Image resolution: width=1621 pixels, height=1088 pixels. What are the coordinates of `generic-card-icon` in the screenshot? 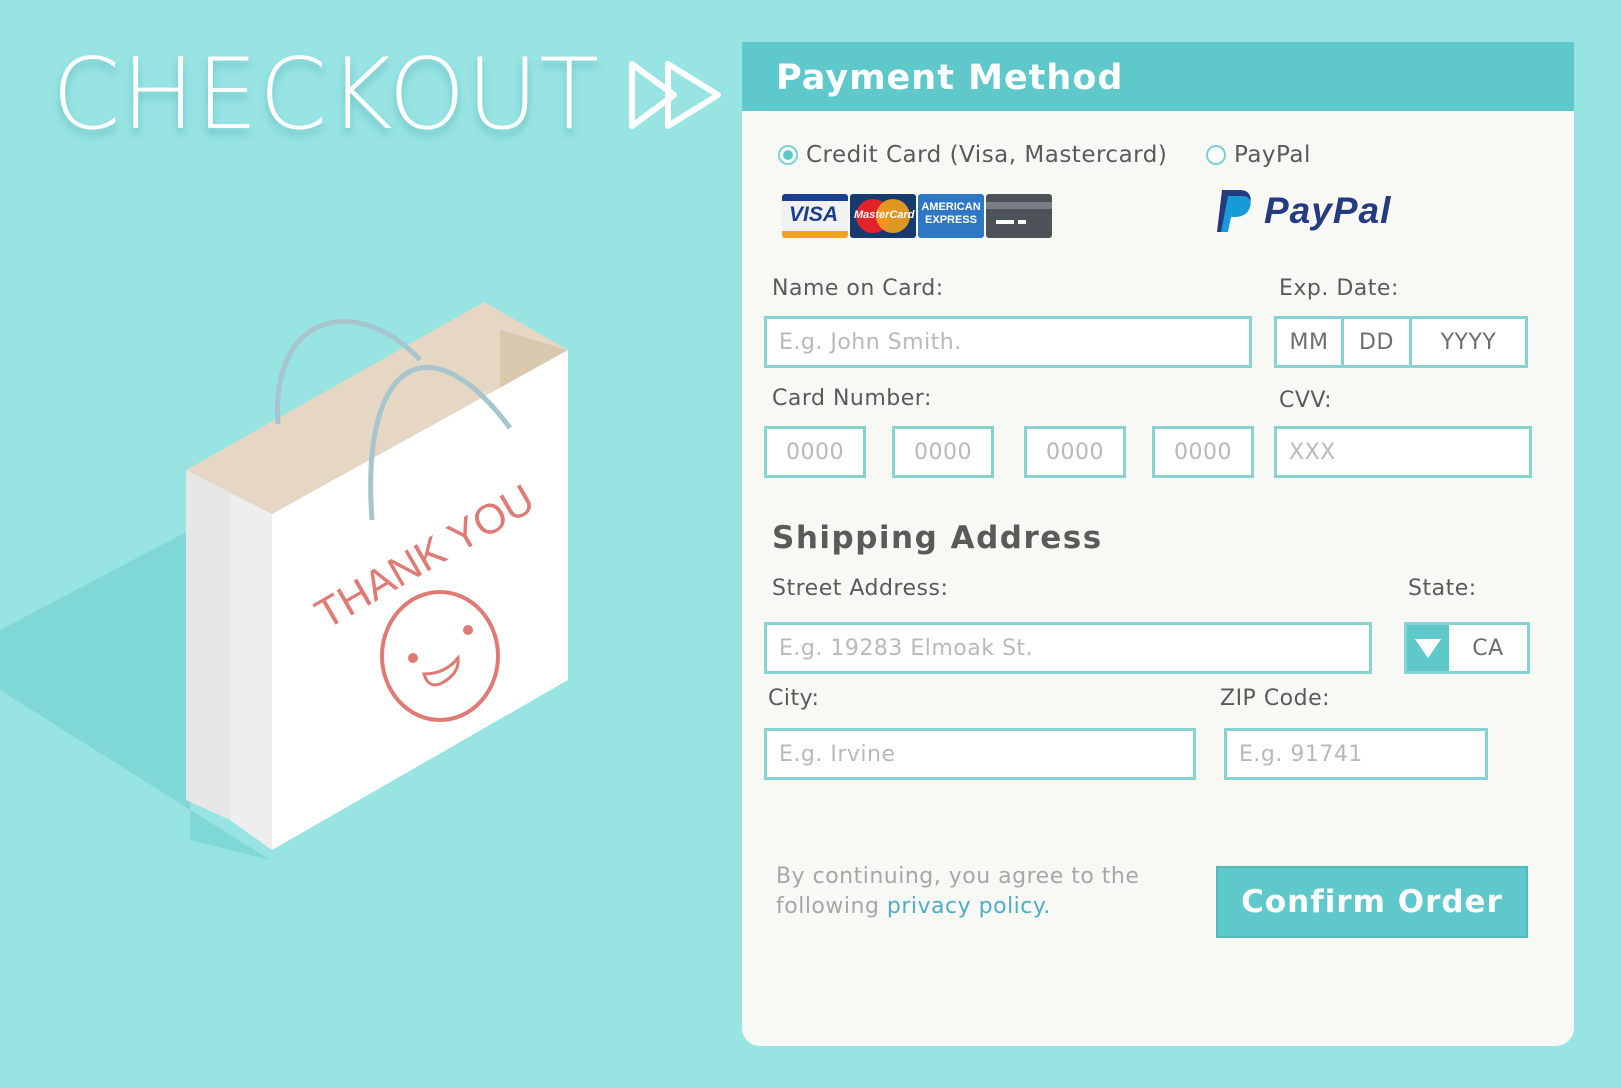 It's located at (1019, 216).